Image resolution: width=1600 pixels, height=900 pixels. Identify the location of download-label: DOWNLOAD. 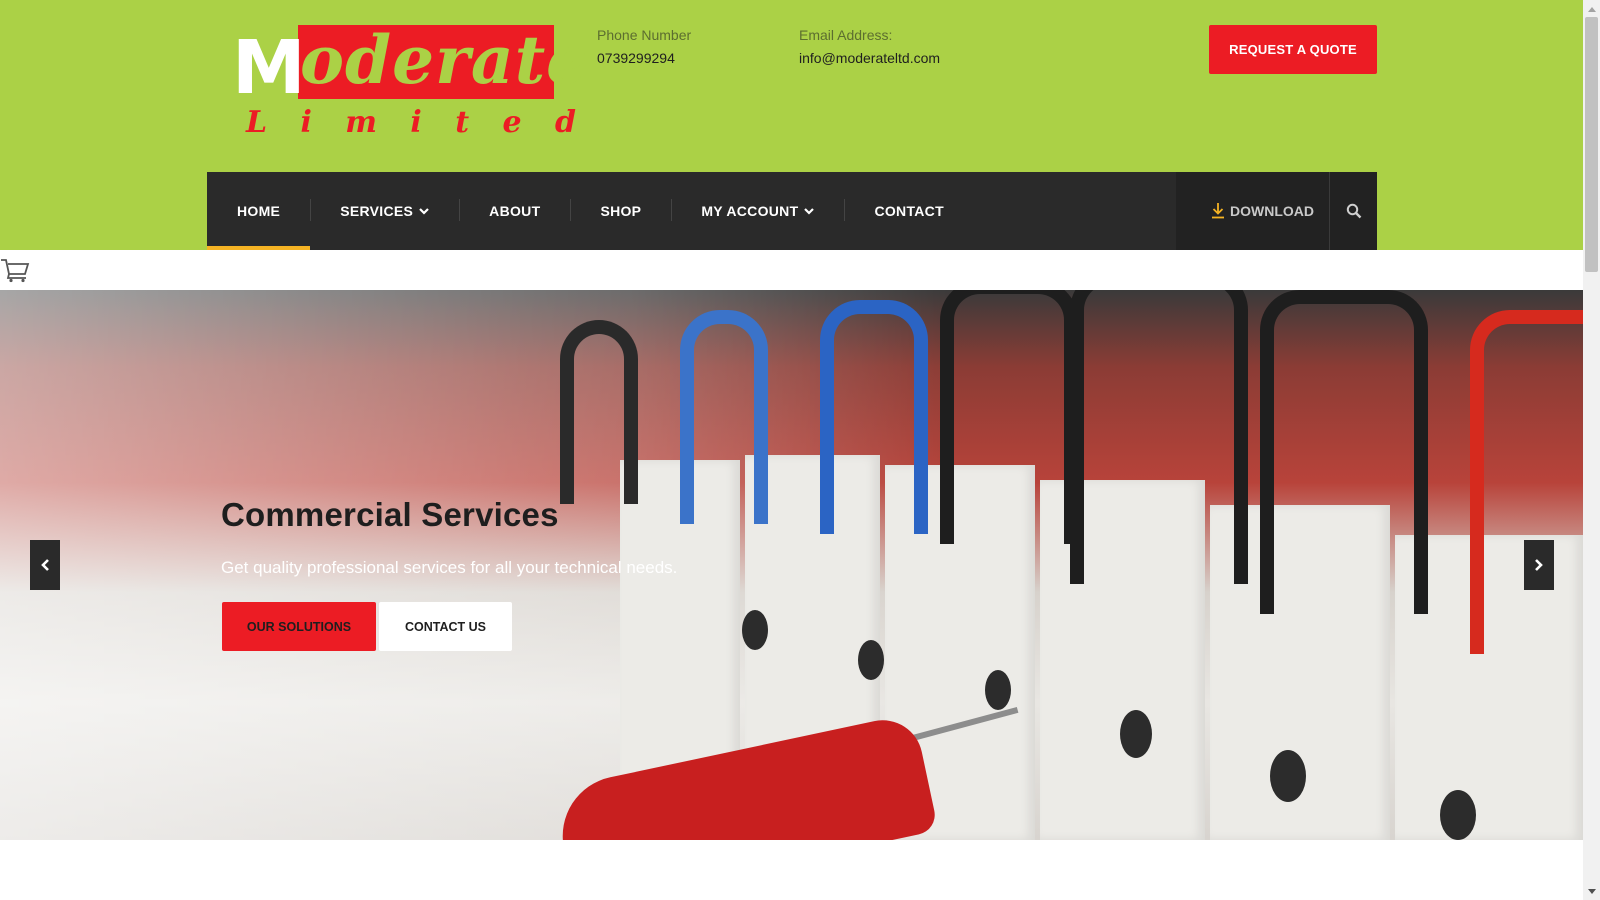
(1272, 211).